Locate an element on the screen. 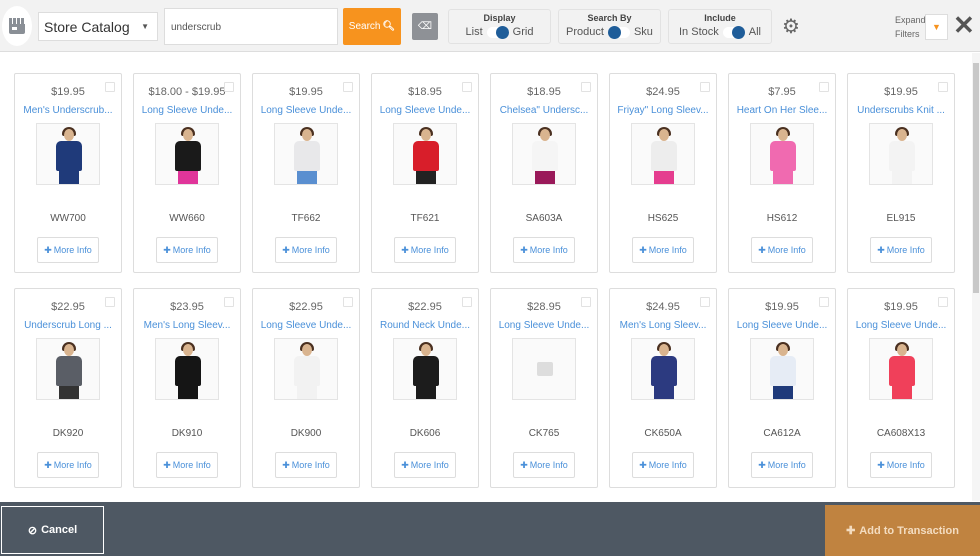 The width and height of the screenshot is (980, 556). product-sku: CK650A is located at coordinates (663, 433).